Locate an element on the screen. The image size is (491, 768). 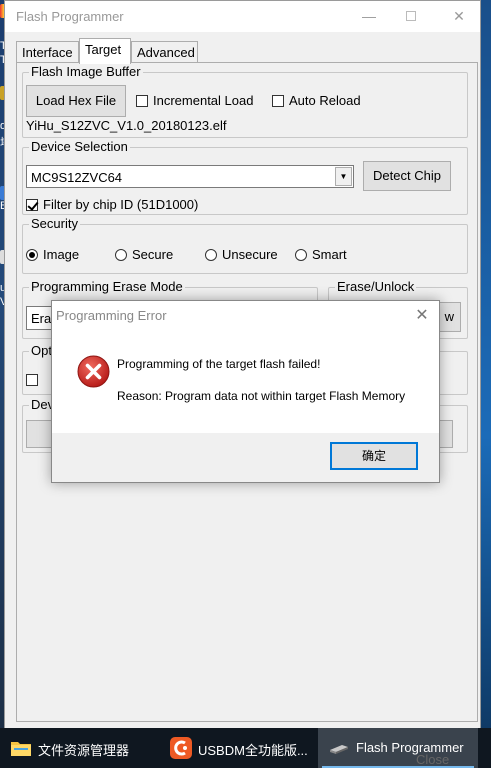
ok-button: 确定 is located at coordinates (374, 456).